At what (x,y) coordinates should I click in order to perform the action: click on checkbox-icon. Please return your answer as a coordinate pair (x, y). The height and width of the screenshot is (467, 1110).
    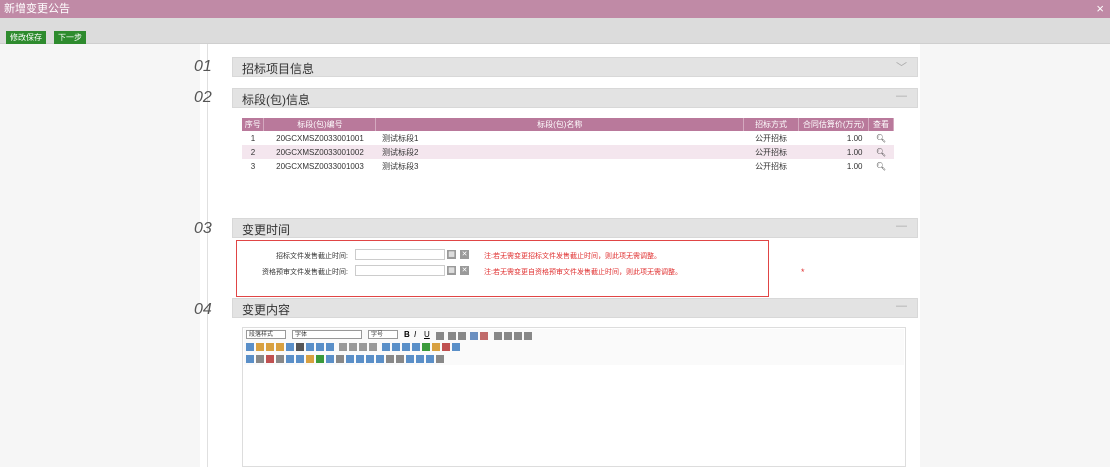
    Looking at the image, I should click on (320, 359).